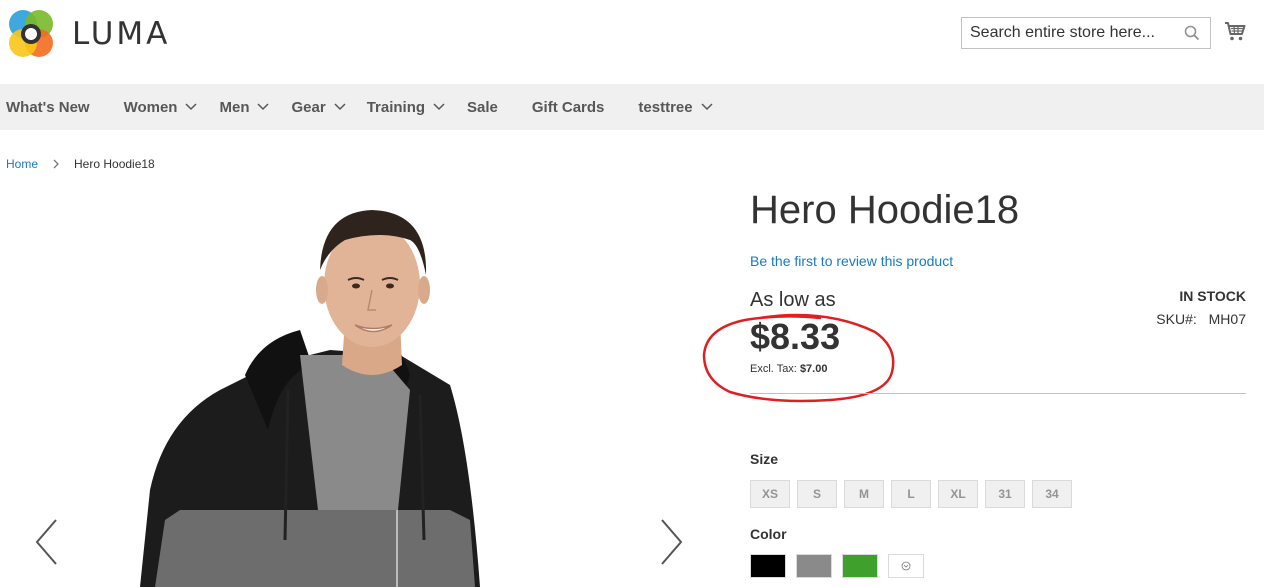  What do you see at coordinates (885, 210) in the screenshot?
I see `product-title: Hero Hoodie18` at bounding box center [885, 210].